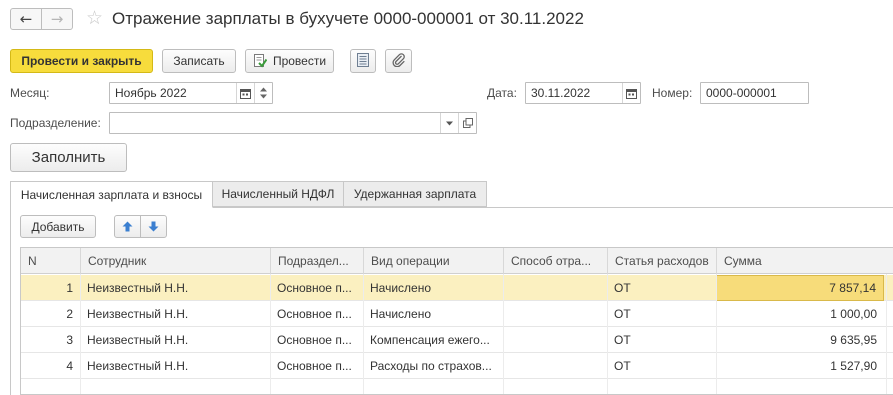 The image size is (893, 395). I want to click on date-calendar-button, so click(631, 93).